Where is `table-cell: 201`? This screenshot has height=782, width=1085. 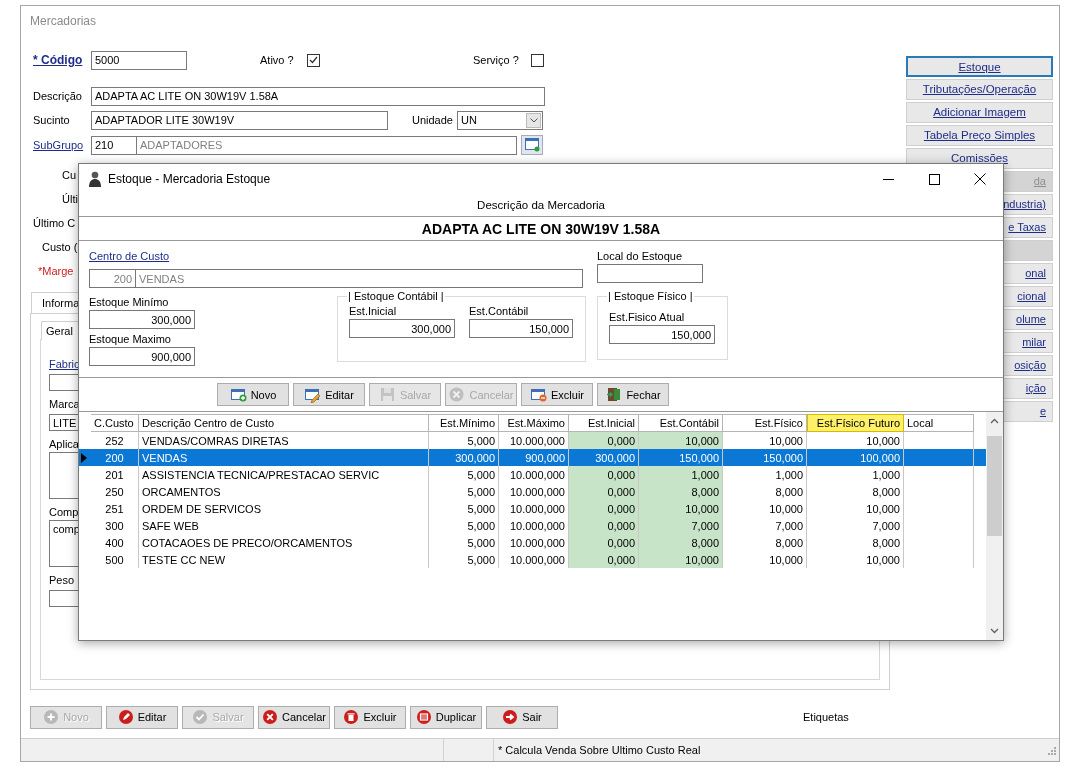
table-cell: 201 is located at coordinates (115, 474).